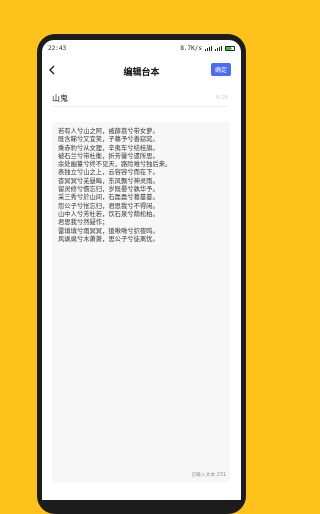 Image resolution: width=320 pixels, height=514 pixels. I want to click on text-line: 采三秀兮於山间，石磊磊兮葛蔓蔓。, so click(108, 198).